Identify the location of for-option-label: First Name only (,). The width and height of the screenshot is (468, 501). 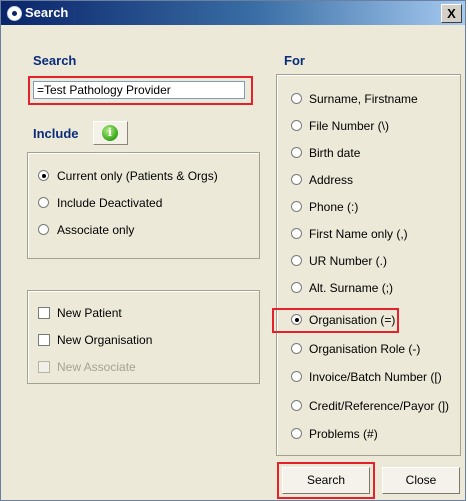
(358, 234).